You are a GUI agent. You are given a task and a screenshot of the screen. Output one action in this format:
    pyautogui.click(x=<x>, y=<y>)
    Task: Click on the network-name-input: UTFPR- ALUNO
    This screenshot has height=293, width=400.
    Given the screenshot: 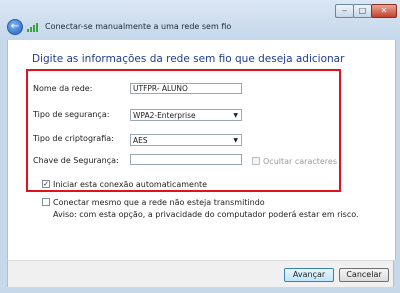 What is the action you would take?
    pyautogui.click(x=186, y=88)
    